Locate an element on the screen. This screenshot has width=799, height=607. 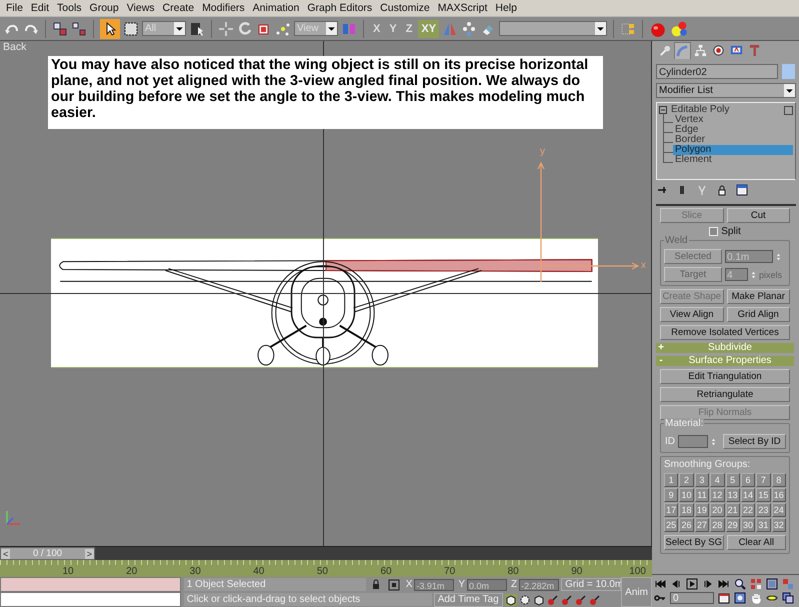
smoothing-group-button: 15 is located at coordinates (763, 495).